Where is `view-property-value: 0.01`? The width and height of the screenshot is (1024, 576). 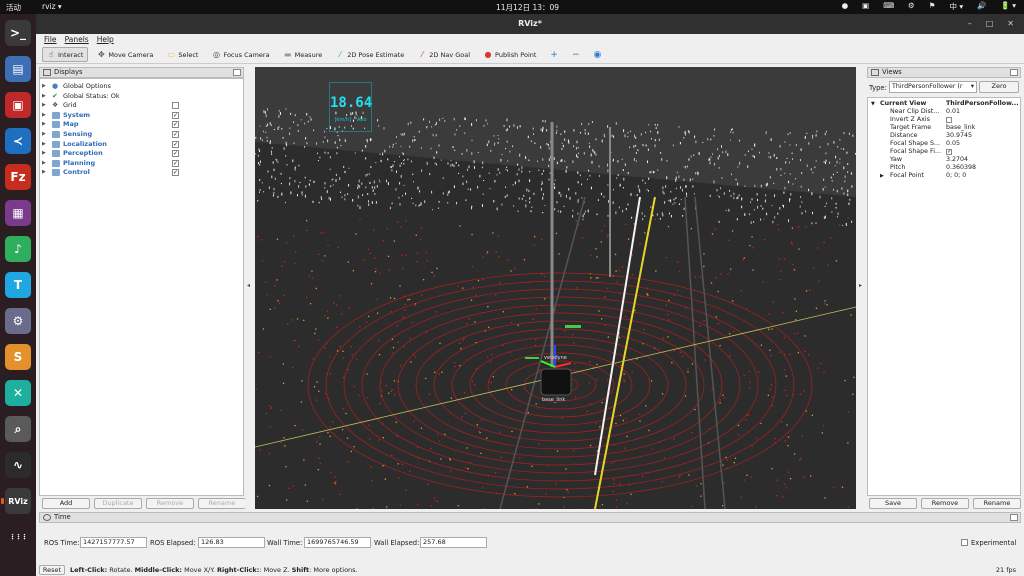 view-property-value: 0.01 is located at coordinates (953, 112).